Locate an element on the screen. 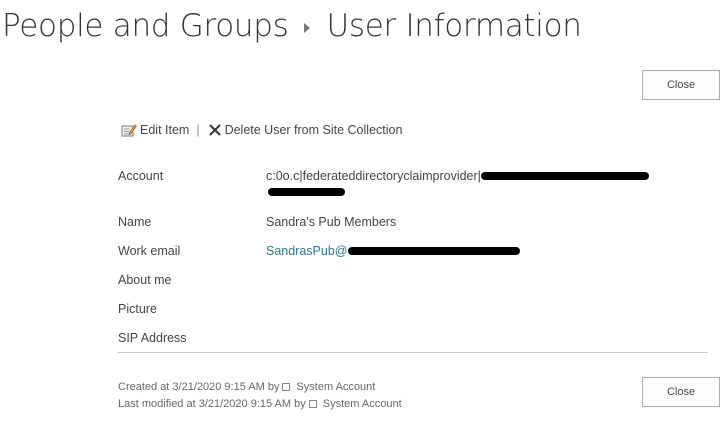  about-me-label: About me is located at coordinates (145, 280).